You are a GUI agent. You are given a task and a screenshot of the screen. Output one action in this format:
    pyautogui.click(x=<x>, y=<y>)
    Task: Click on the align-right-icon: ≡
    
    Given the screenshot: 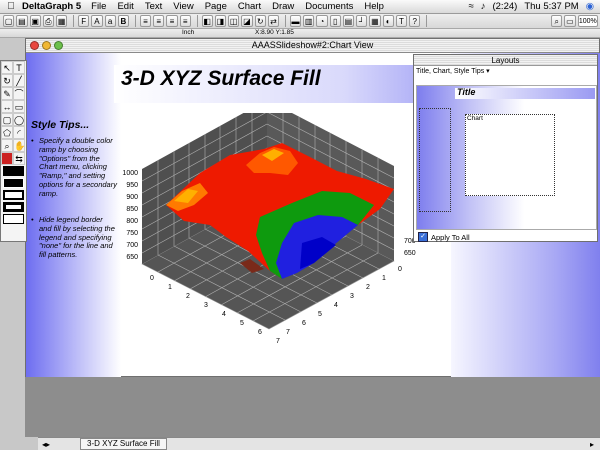 What is the action you would take?
    pyautogui.click(x=172, y=21)
    